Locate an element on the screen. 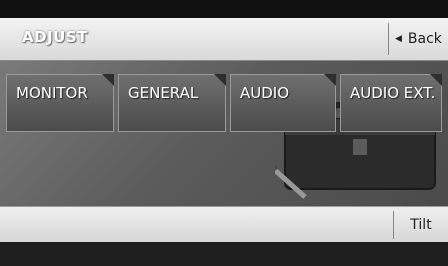 The width and height of the screenshot is (448, 266). back-label: Back is located at coordinates (424, 39).